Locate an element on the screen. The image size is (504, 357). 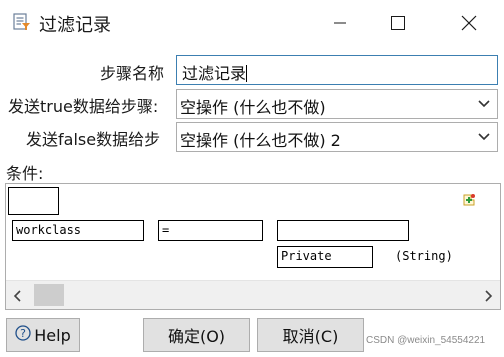
condition-field-box: workclass is located at coordinates (78, 230).